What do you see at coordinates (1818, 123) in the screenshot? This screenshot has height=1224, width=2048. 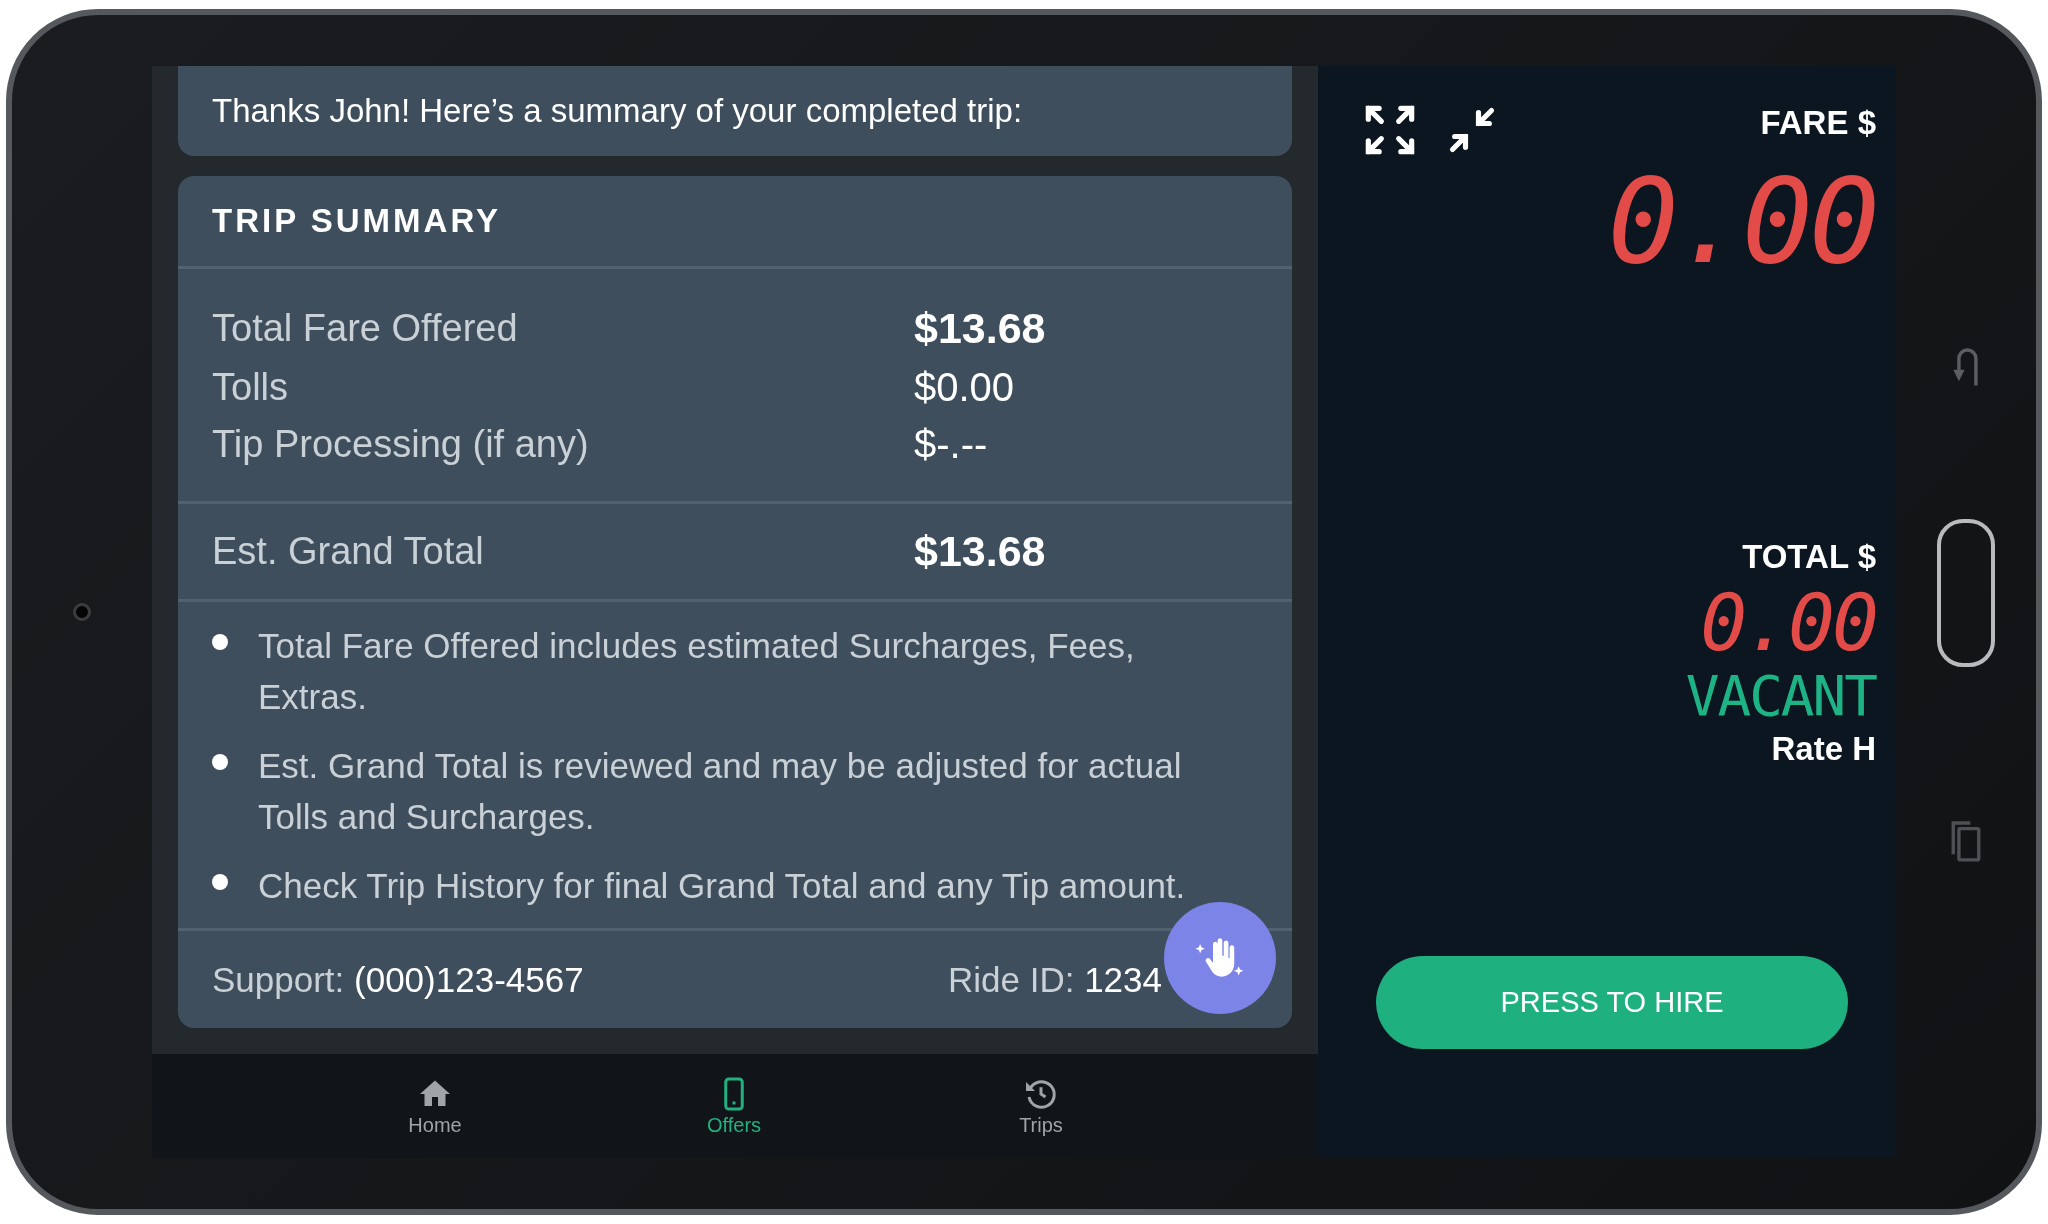 I see `fare-label: FARE $` at bounding box center [1818, 123].